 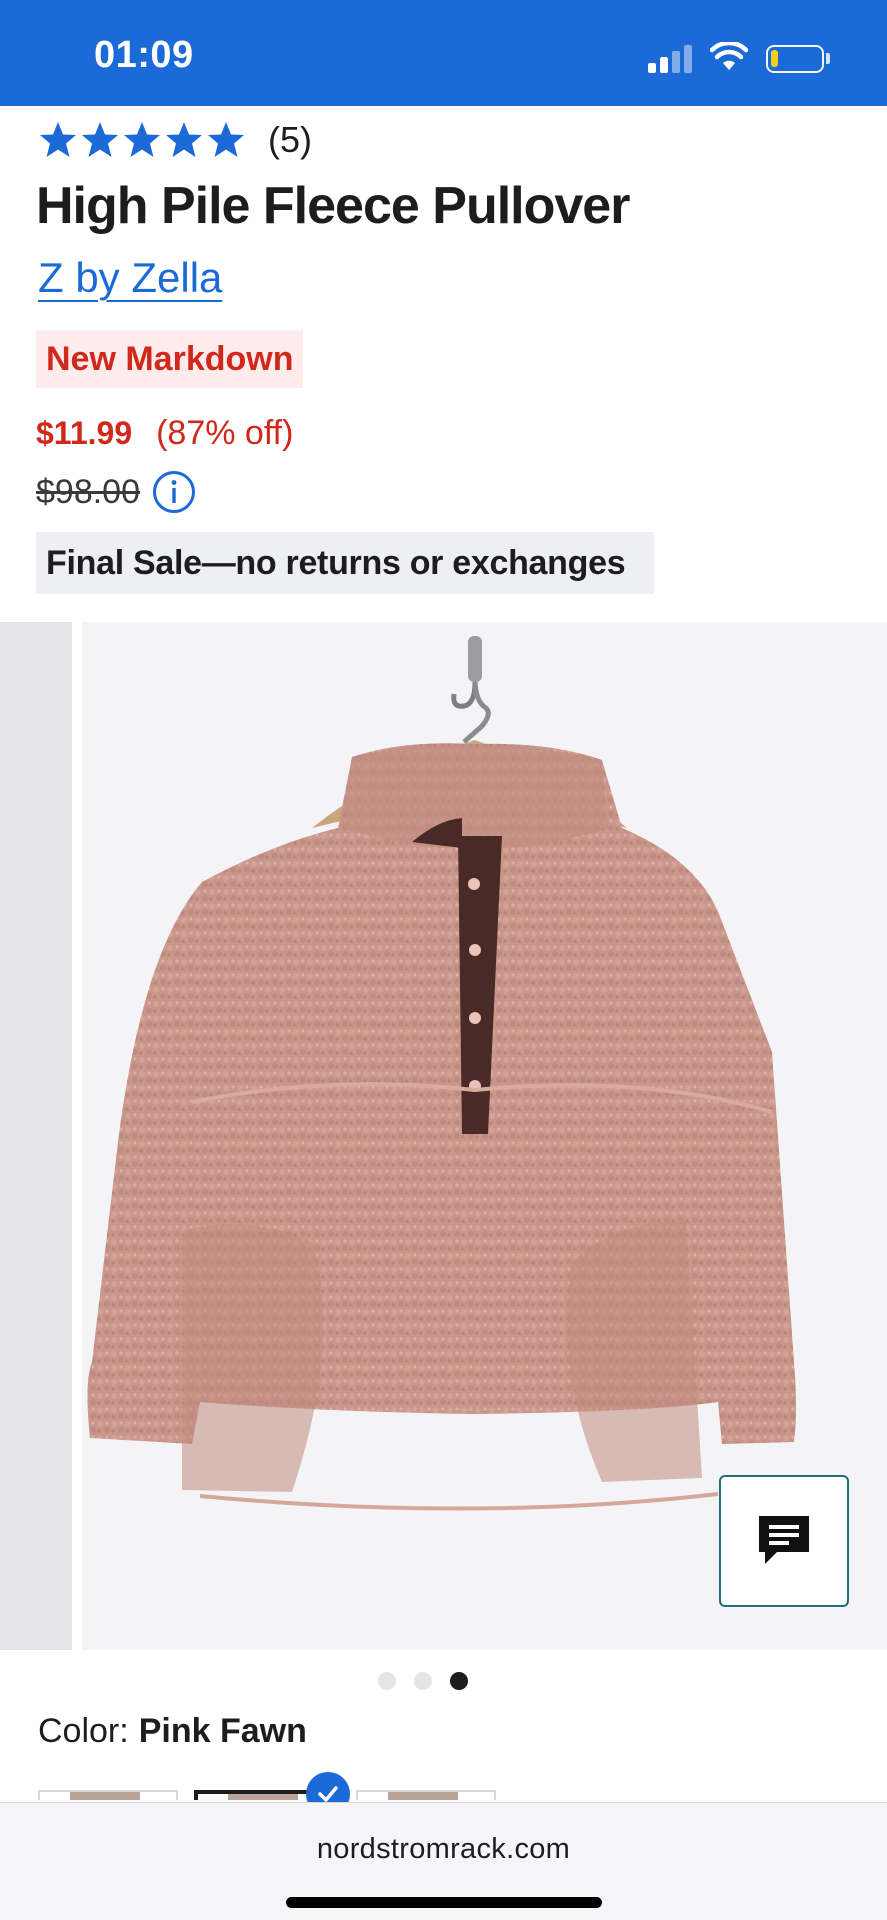 What do you see at coordinates (83, 1731) in the screenshot?
I see `color-label: Color:` at bounding box center [83, 1731].